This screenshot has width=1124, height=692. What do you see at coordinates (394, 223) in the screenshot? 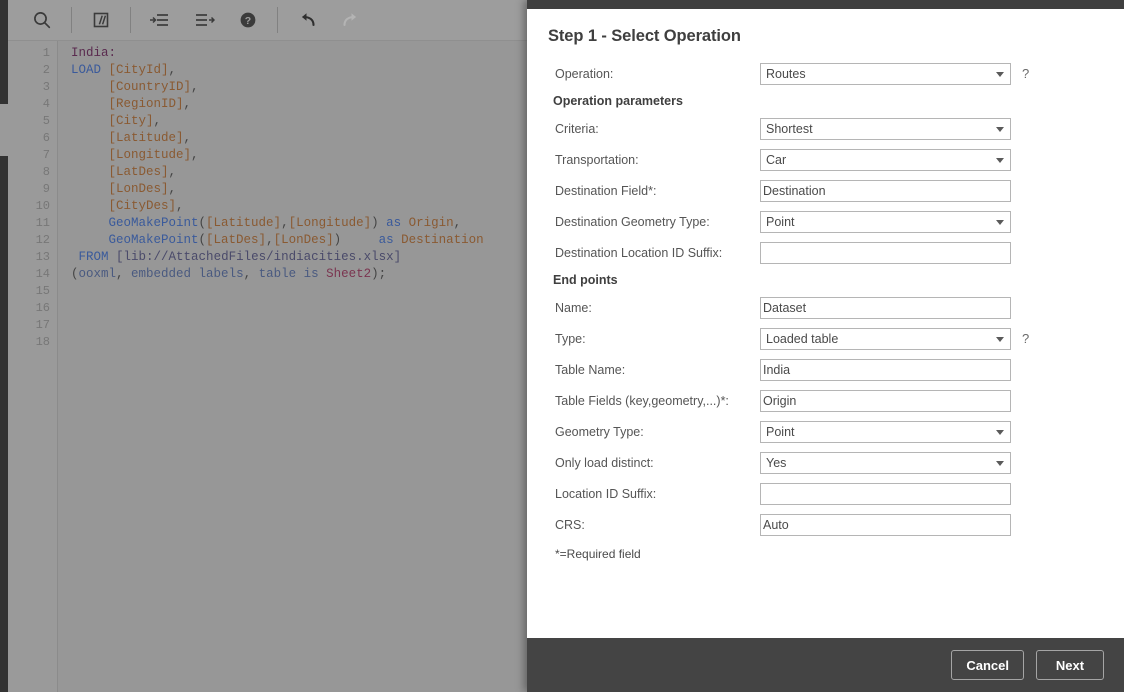
I see `code-token: as` at bounding box center [394, 223].